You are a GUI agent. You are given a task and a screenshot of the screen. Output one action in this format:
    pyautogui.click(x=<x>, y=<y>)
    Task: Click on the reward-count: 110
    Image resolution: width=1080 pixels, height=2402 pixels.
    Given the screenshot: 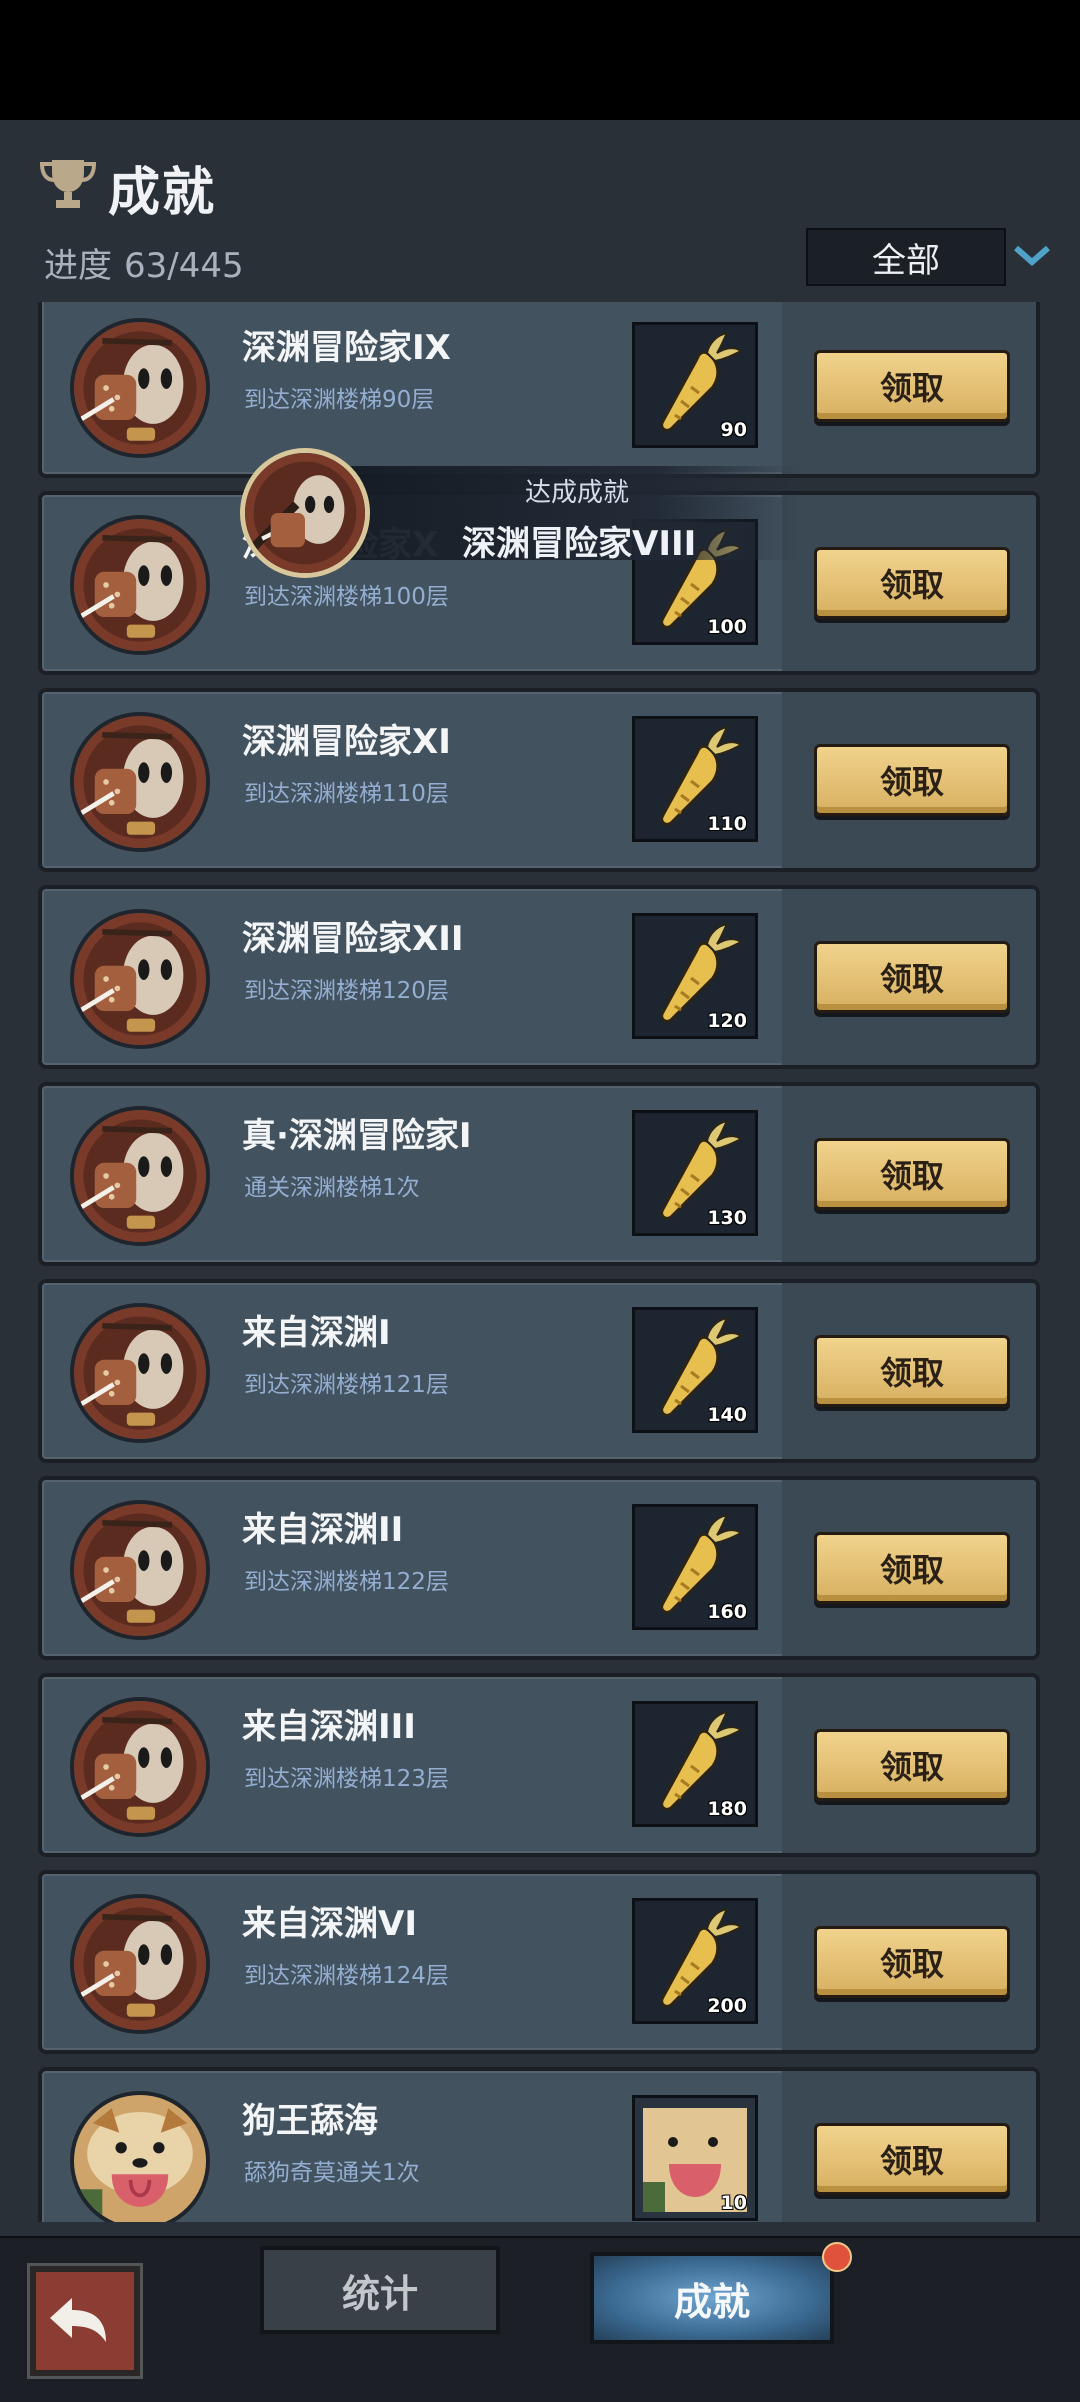 What is the action you would take?
    pyautogui.click(x=727, y=824)
    